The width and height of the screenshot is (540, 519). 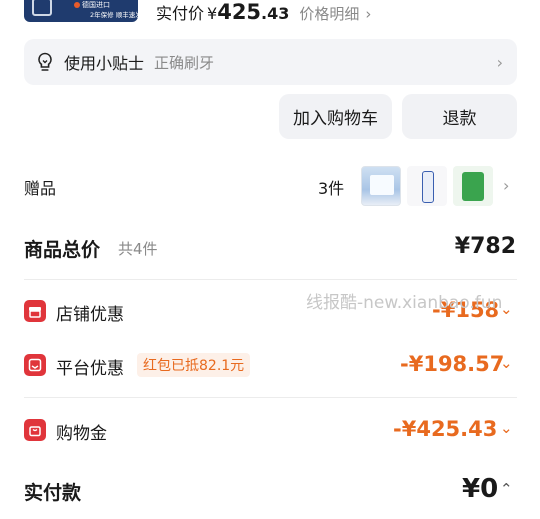 I want to click on platform-icon, so click(x=35, y=365).